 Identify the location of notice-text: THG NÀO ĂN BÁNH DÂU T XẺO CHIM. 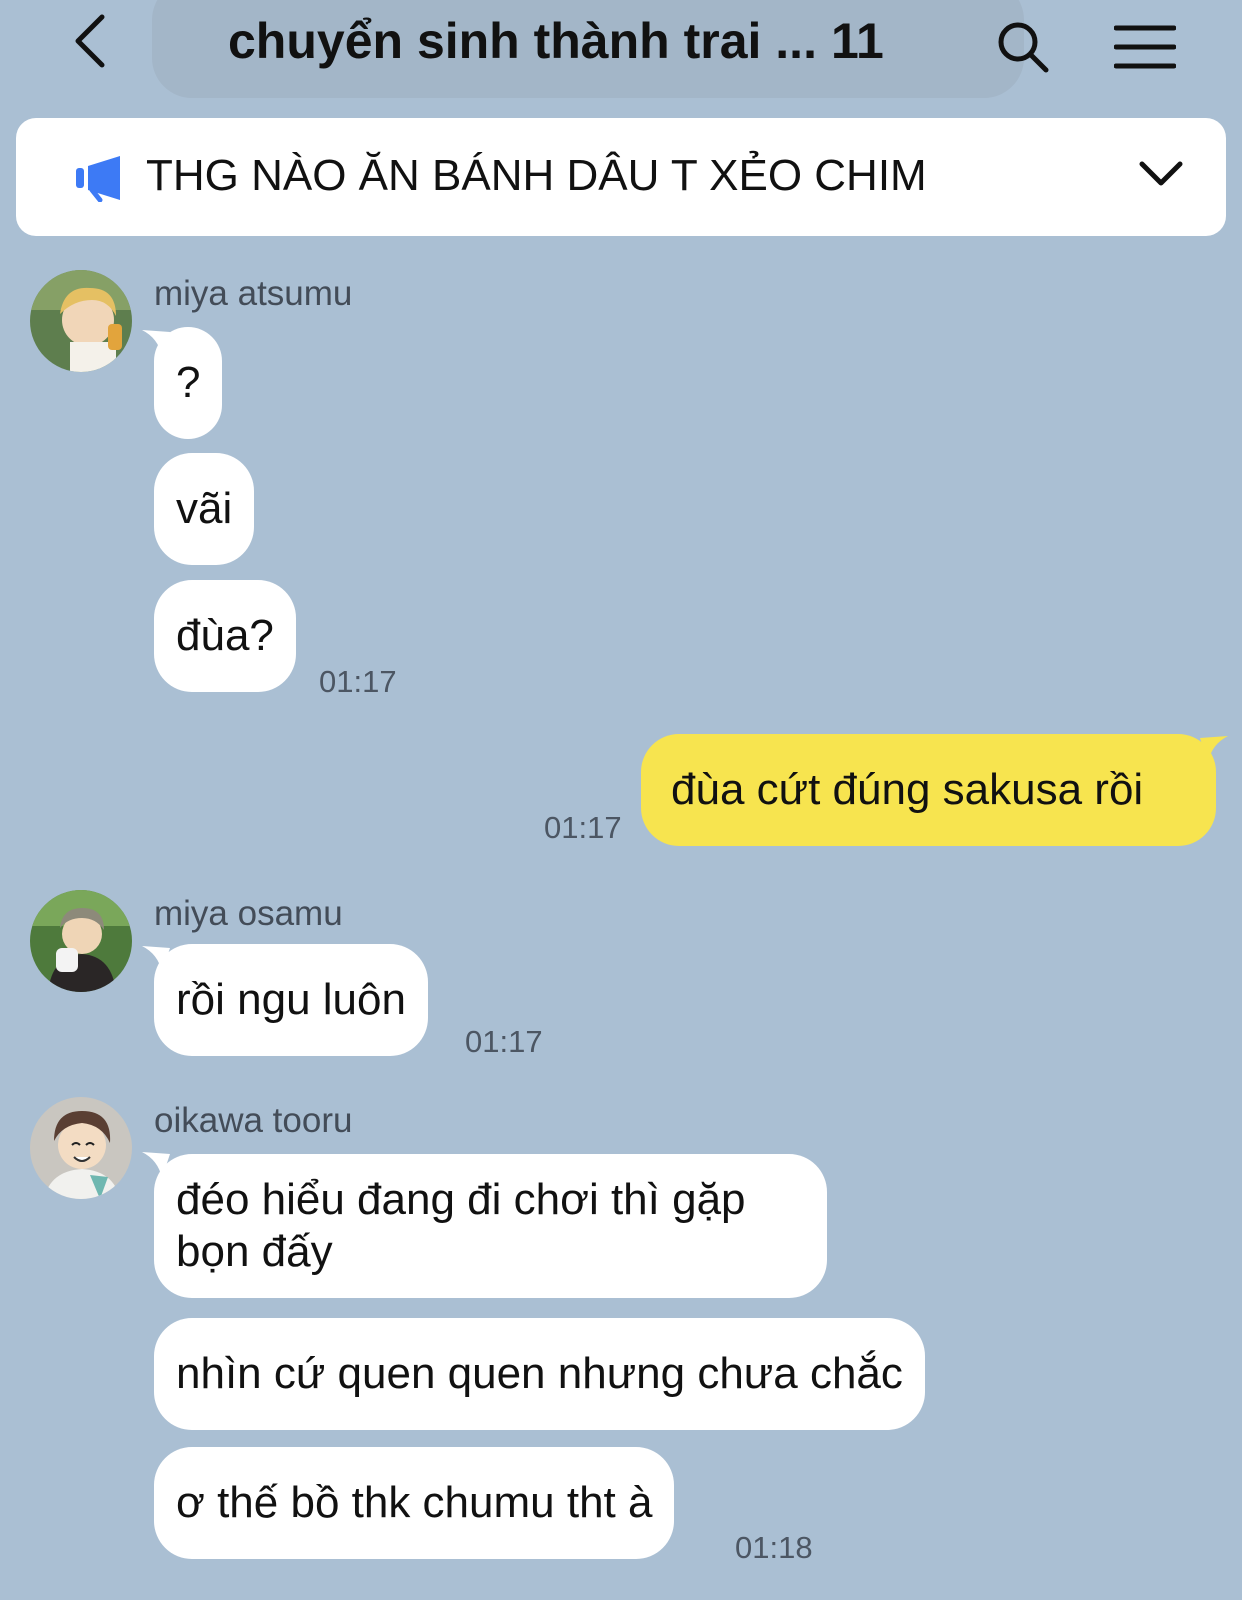
(536, 175).